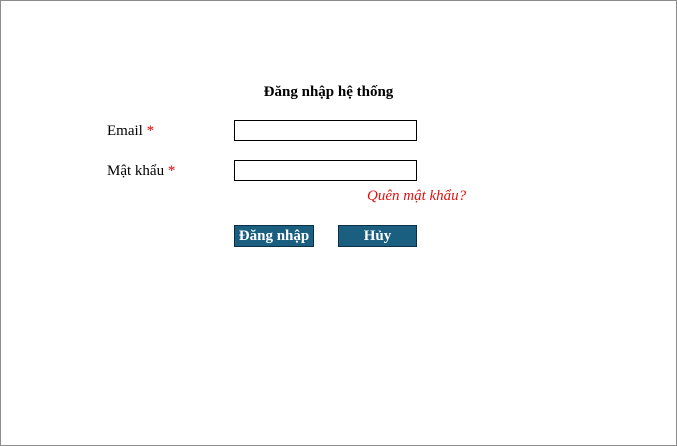 This screenshot has height=446, width=677. What do you see at coordinates (325, 130) in the screenshot?
I see `email-field` at bounding box center [325, 130].